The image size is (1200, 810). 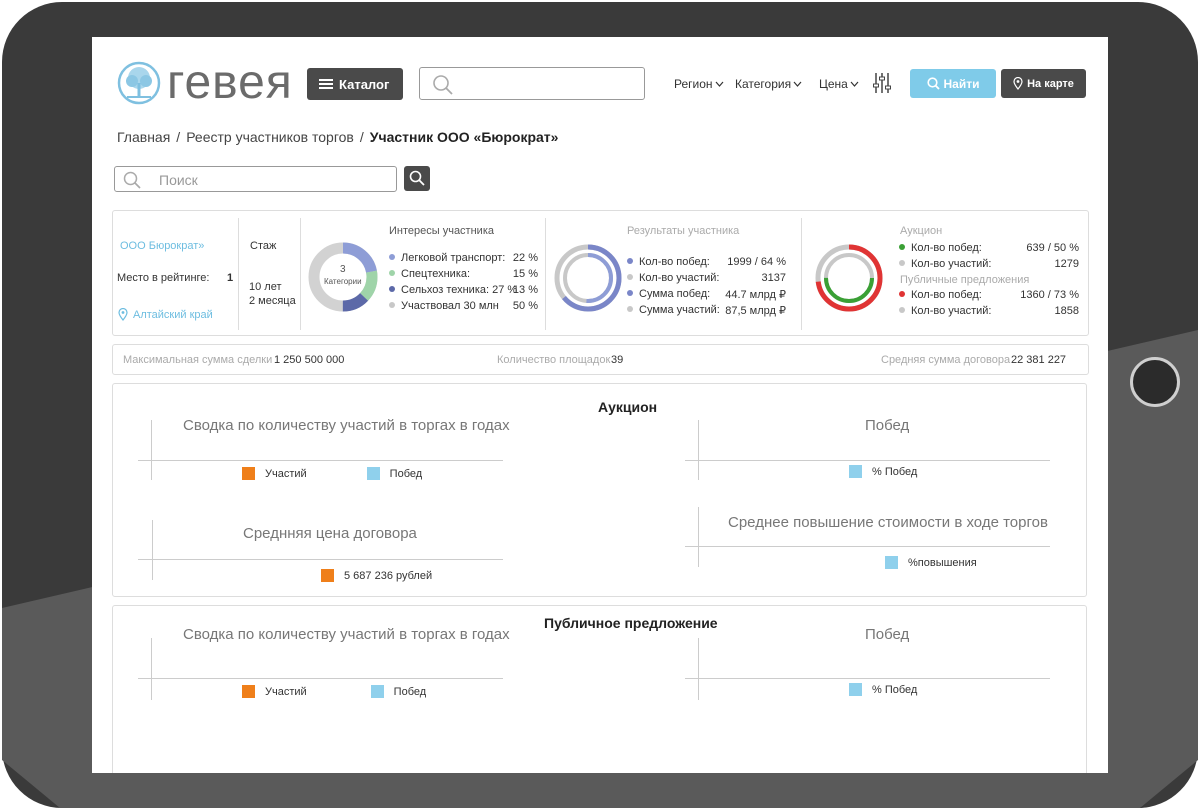 I want to click on filter-category-label: Категория, so click(x=763, y=84).